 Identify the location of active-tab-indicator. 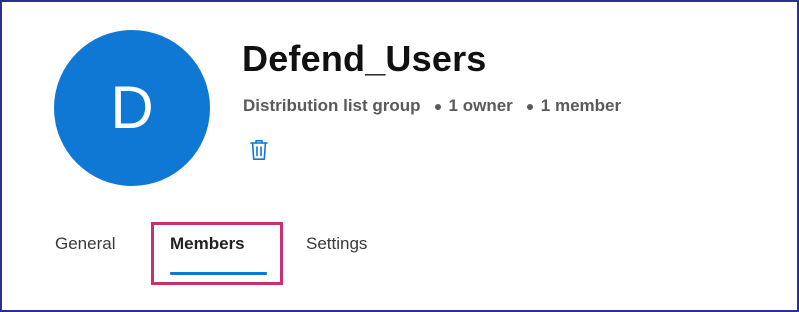
(218, 273).